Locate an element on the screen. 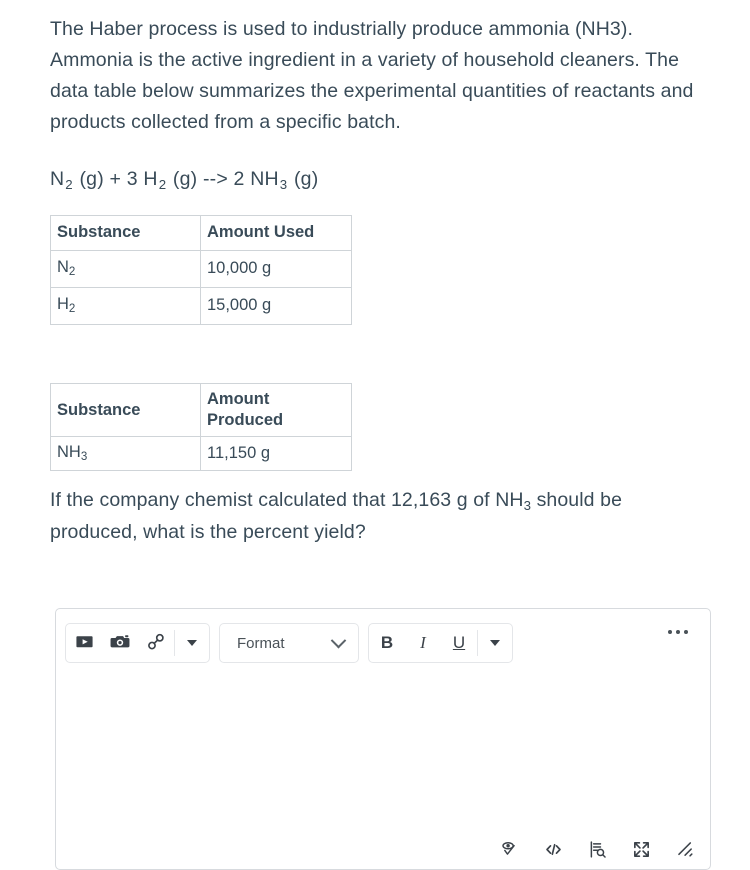 The height and width of the screenshot is (870, 750). cell-substance-nh3: NH3 is located at coordinates (125, 453).